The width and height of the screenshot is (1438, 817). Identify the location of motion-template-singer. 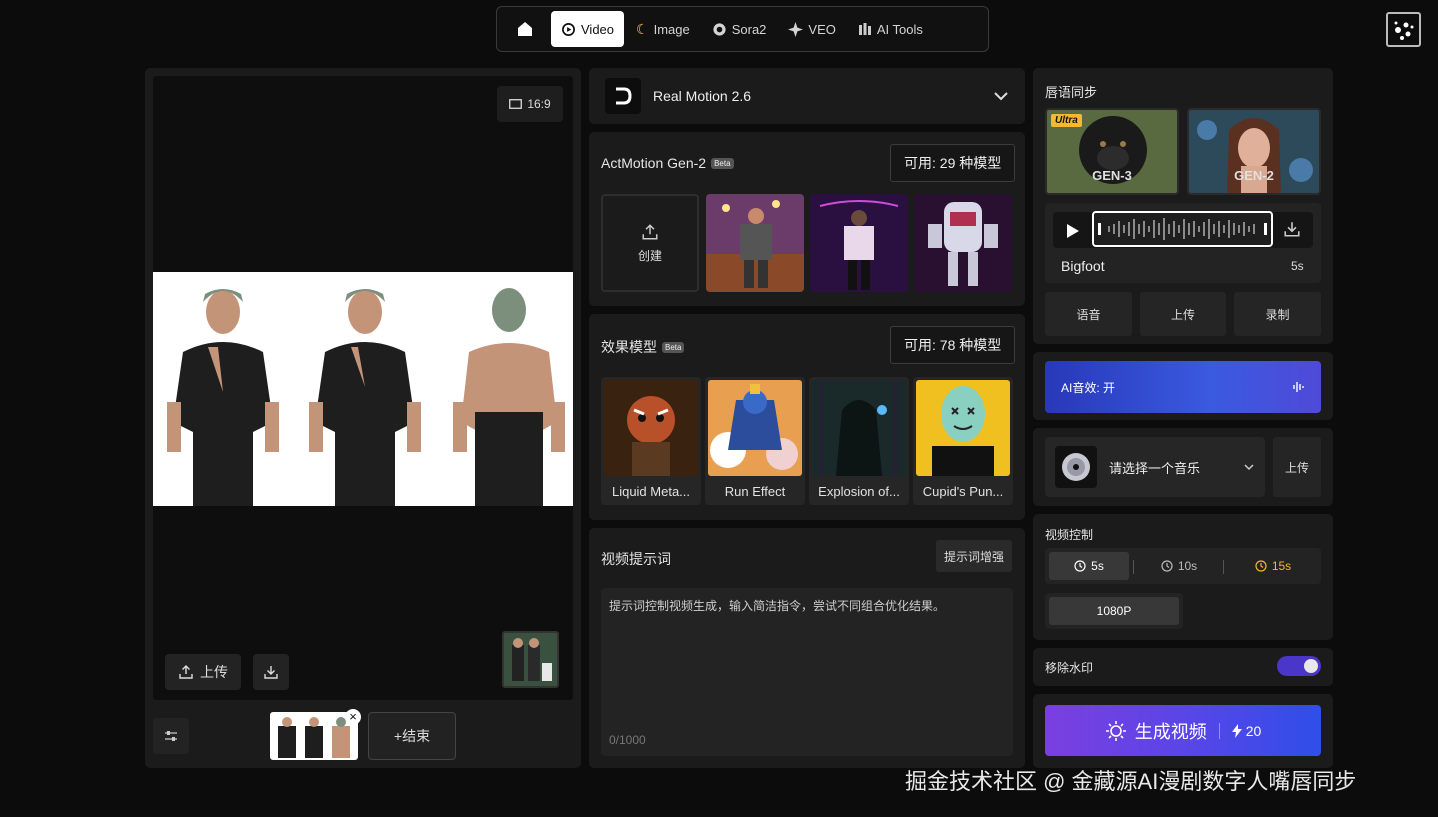
(859, 243).